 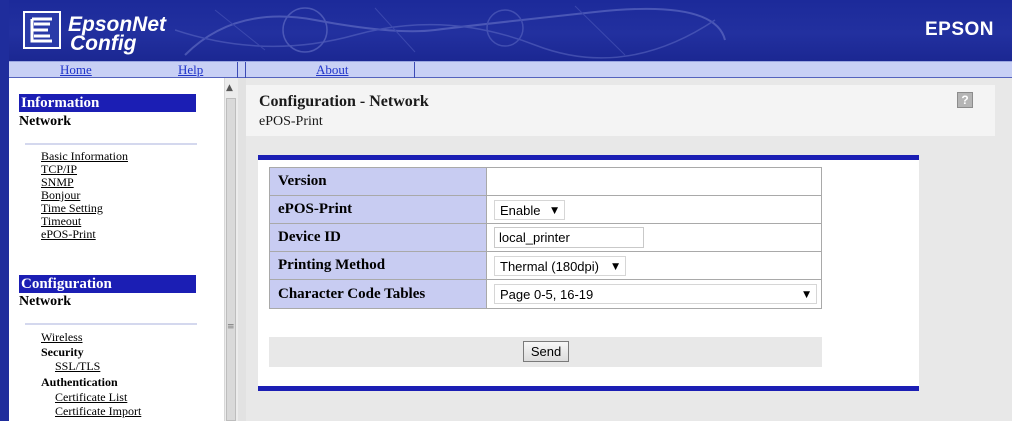 What do you see at coordinates (965, 100) in the screenshot?
I see `help-icon: ?` at bounding box center [965, 100].